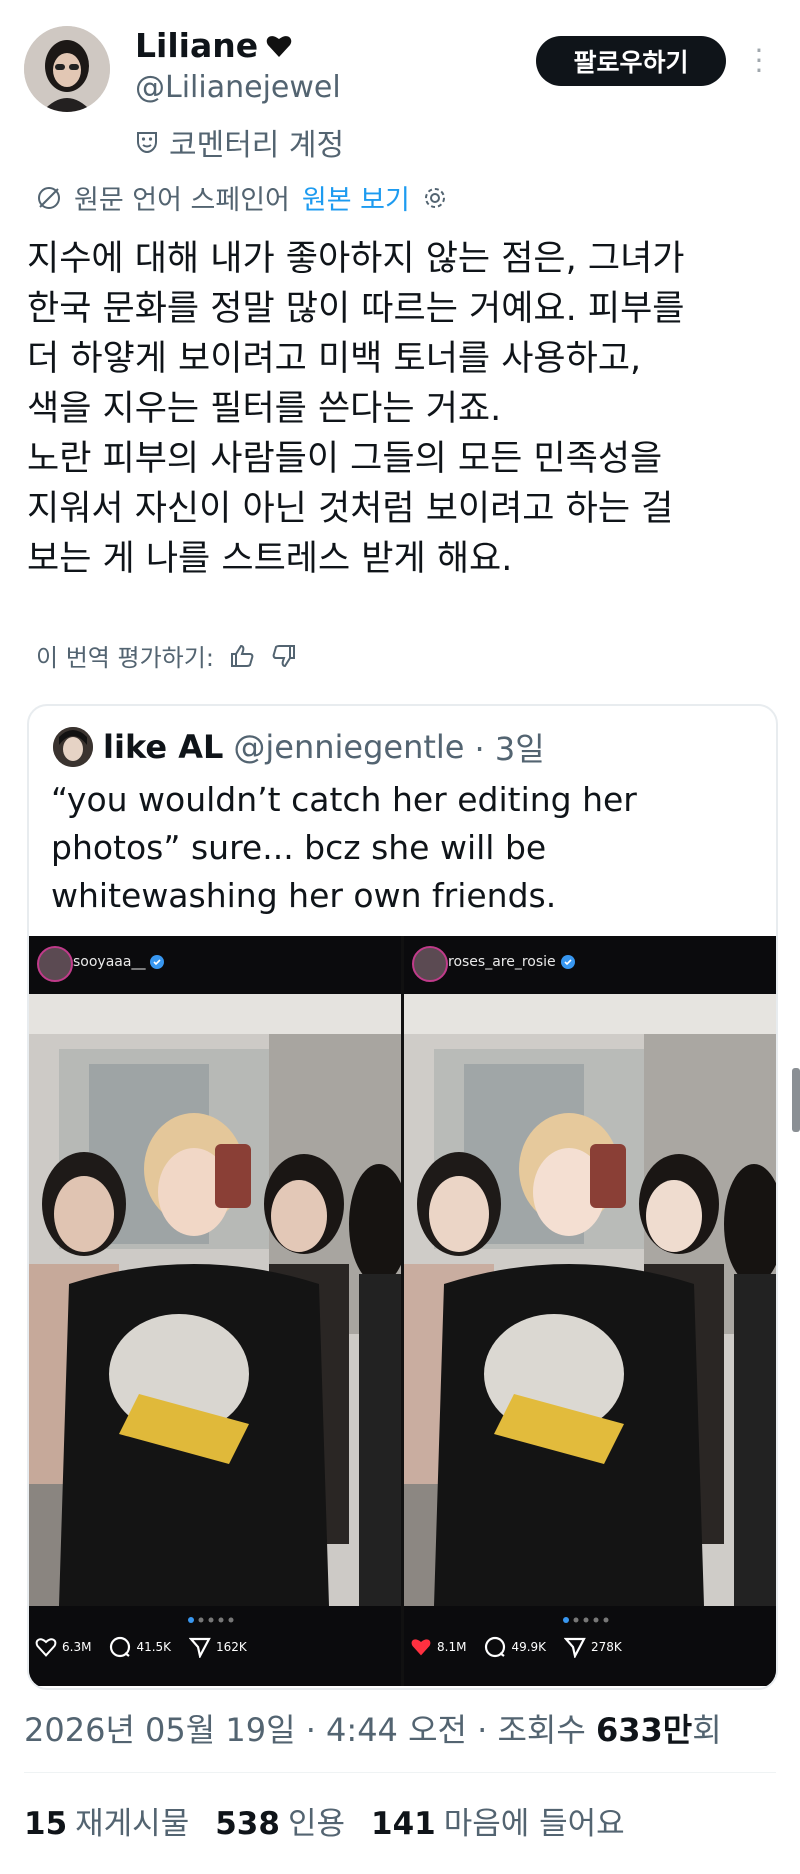 This screenshot has height=1874, width=800. What do you see at coordinates (356, 309) in the screenshot?
I see `tweet-line: 한국 문화를 정말 많이 따르는 거예요. 피부를` at bounding box center [356, 309].